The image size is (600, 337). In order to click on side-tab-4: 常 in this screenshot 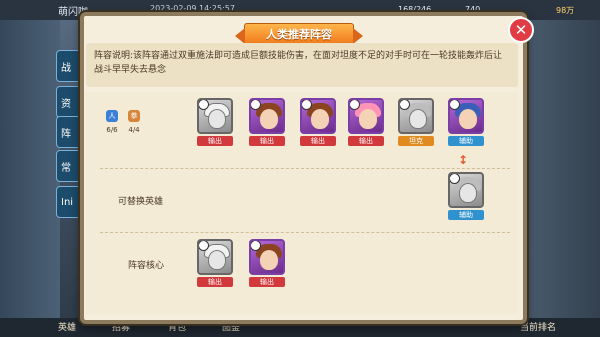, I will do `click(69, 166)`.